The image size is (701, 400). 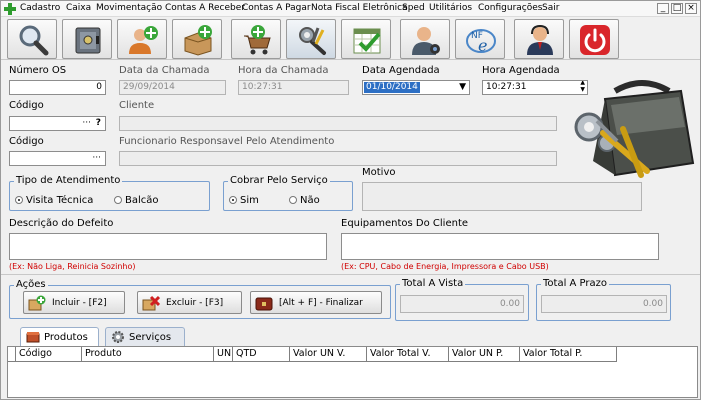 What do you see at coordinates (72, 266) in the screenshot?
I see `descricao-hint: (Ex: Não Liga, Reinicia Sozinho)` at bounding box center [72, 266].